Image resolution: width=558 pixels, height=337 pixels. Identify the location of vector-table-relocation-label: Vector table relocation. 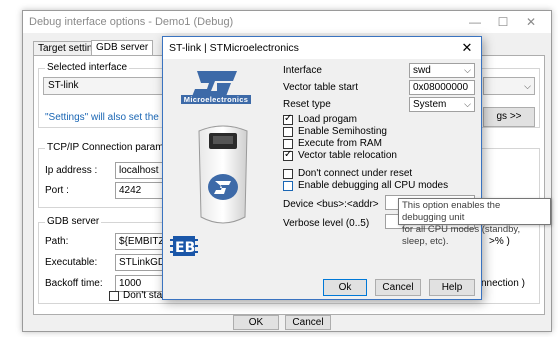
(347, 155).